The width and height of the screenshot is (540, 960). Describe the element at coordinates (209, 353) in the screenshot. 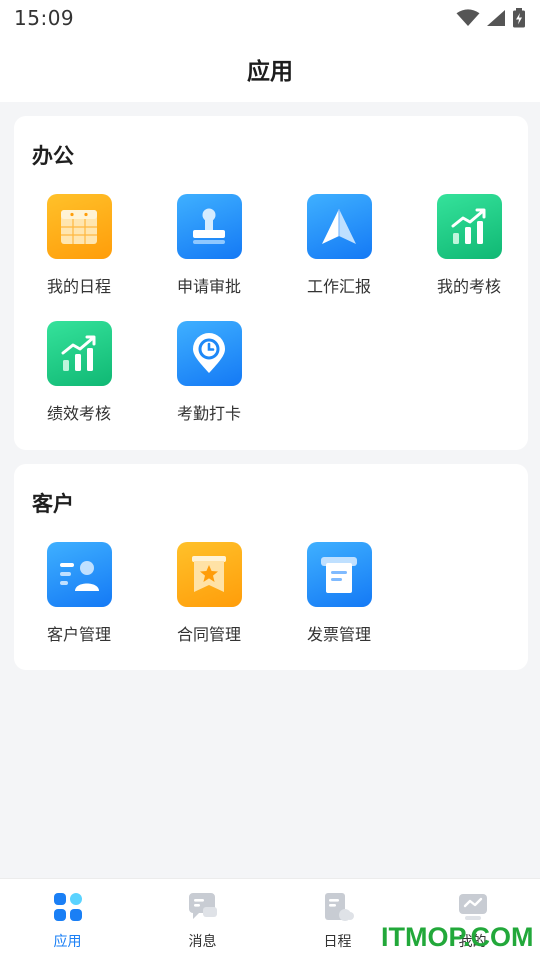

I see `clock-pin-icon` at that location.